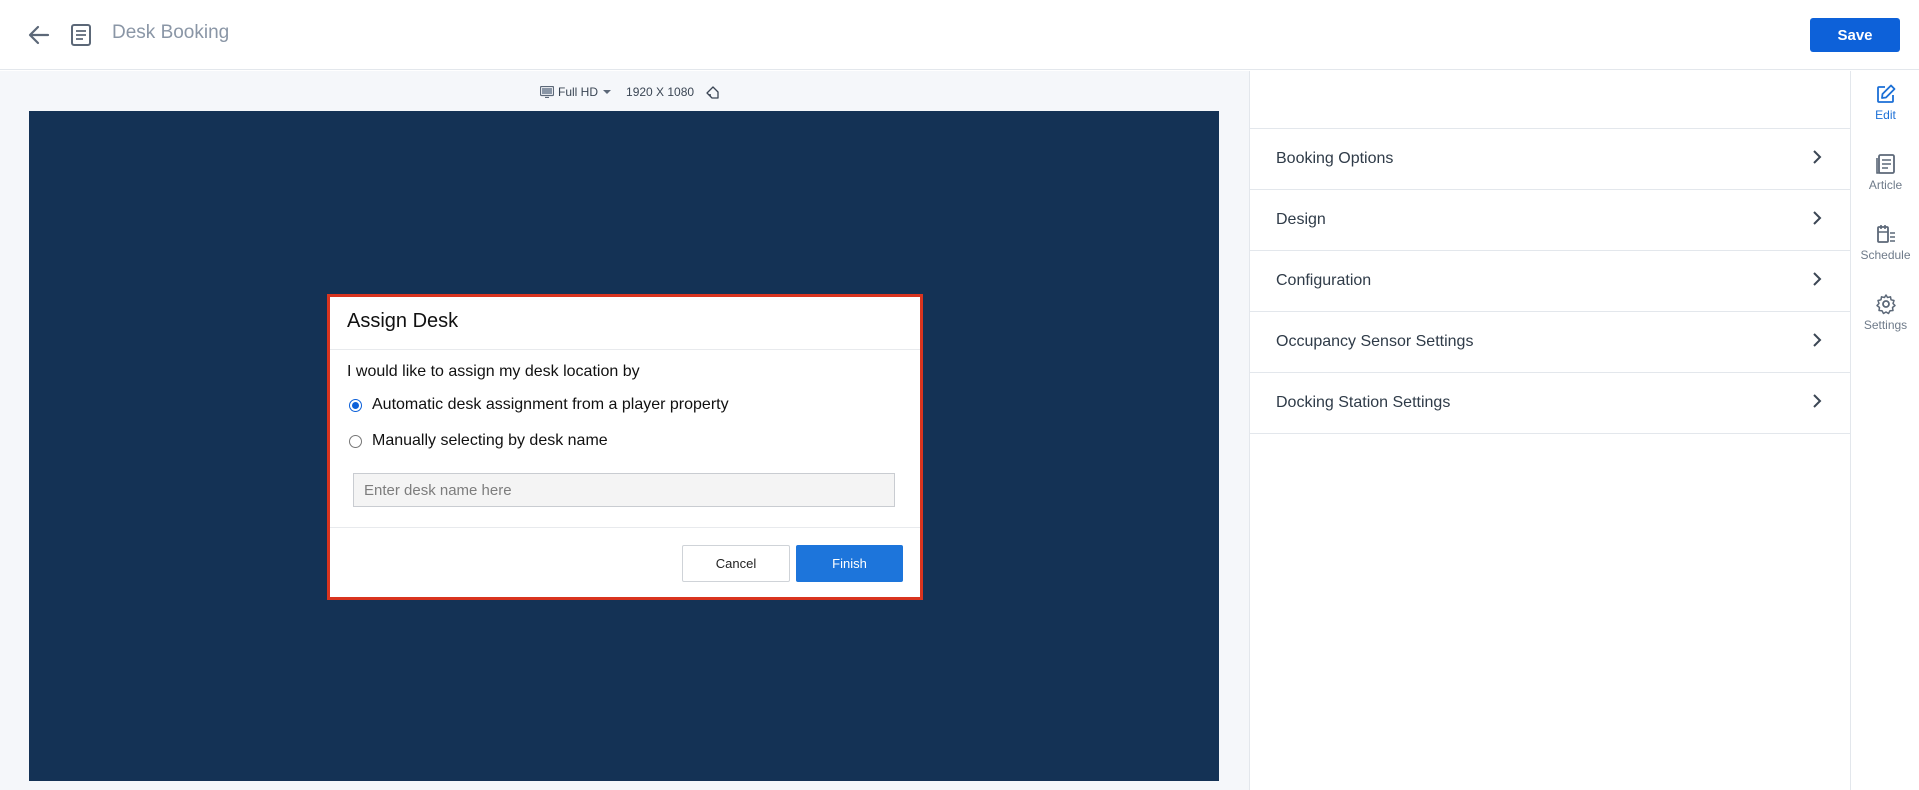 The width and height of the screenshot is (1919, 790). What do you see at coordinates (1885, 304) in the screenshot?
I see `gear-icon` at bounding box center [1885, 304].